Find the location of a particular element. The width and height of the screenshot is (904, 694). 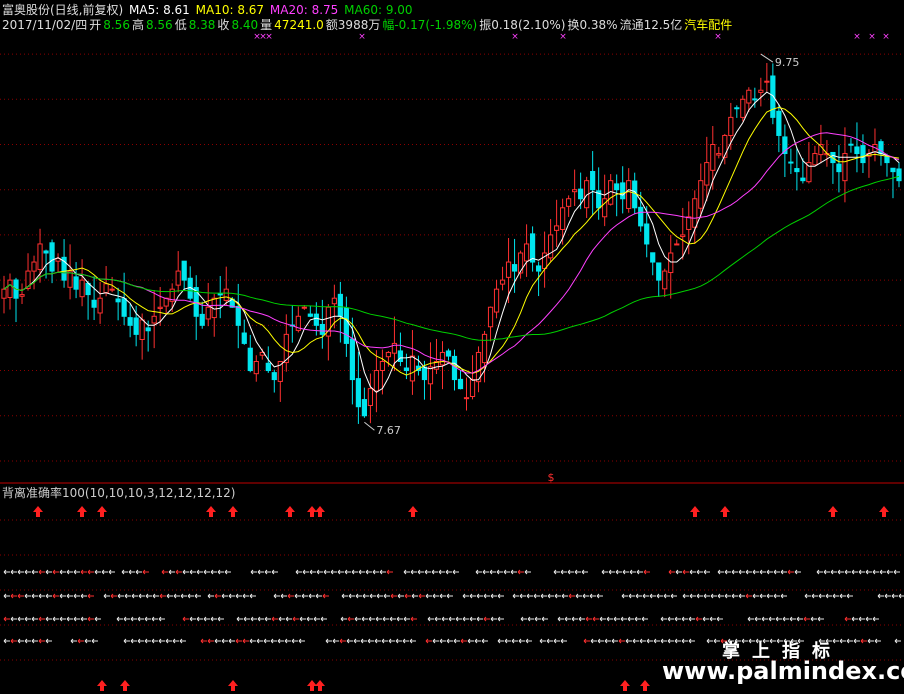

float-value: 流通12.5亿 is located at coordinates (651, 25).